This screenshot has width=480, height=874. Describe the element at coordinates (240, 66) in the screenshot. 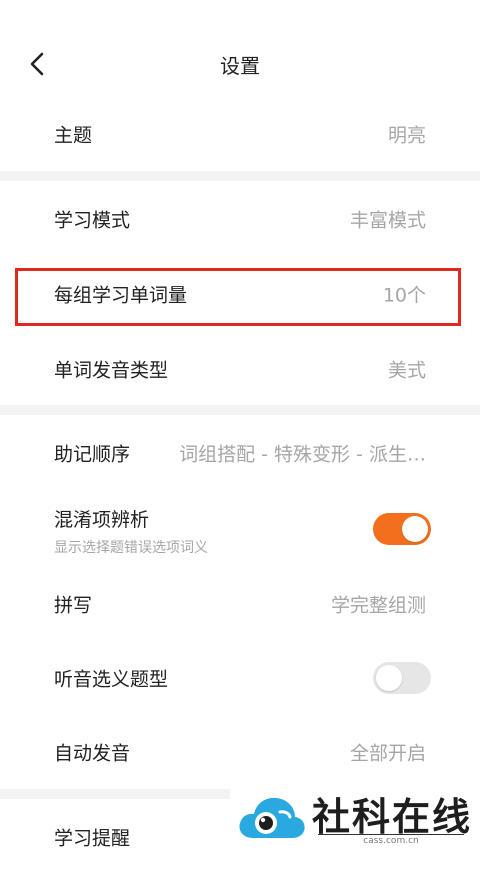

I see `page-title: 设置` at that location.